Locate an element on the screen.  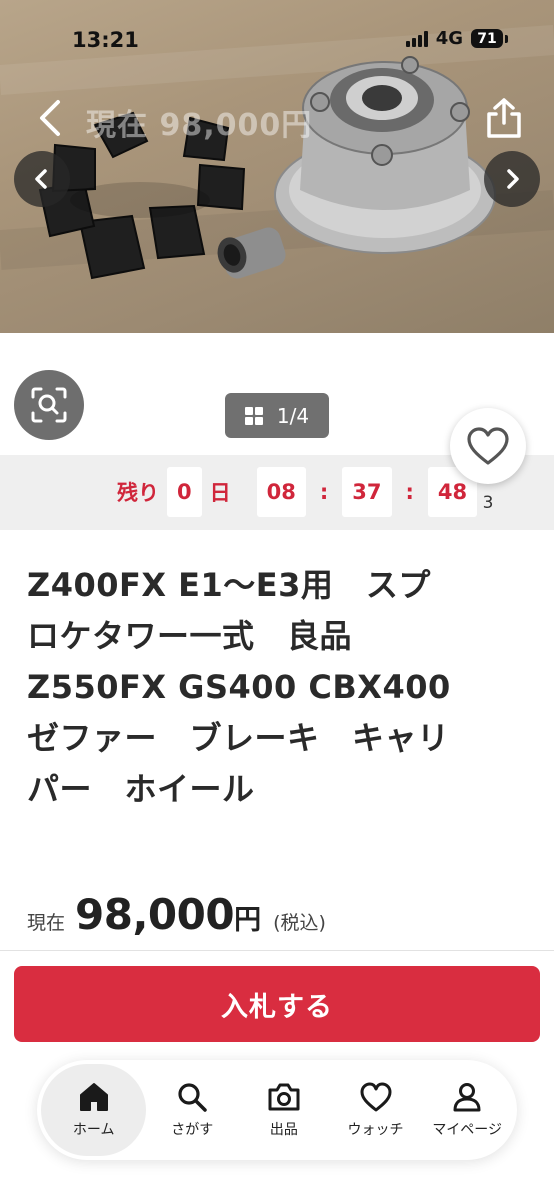
tab-watch: ウォッチ is located at coordinates (376, 1110).